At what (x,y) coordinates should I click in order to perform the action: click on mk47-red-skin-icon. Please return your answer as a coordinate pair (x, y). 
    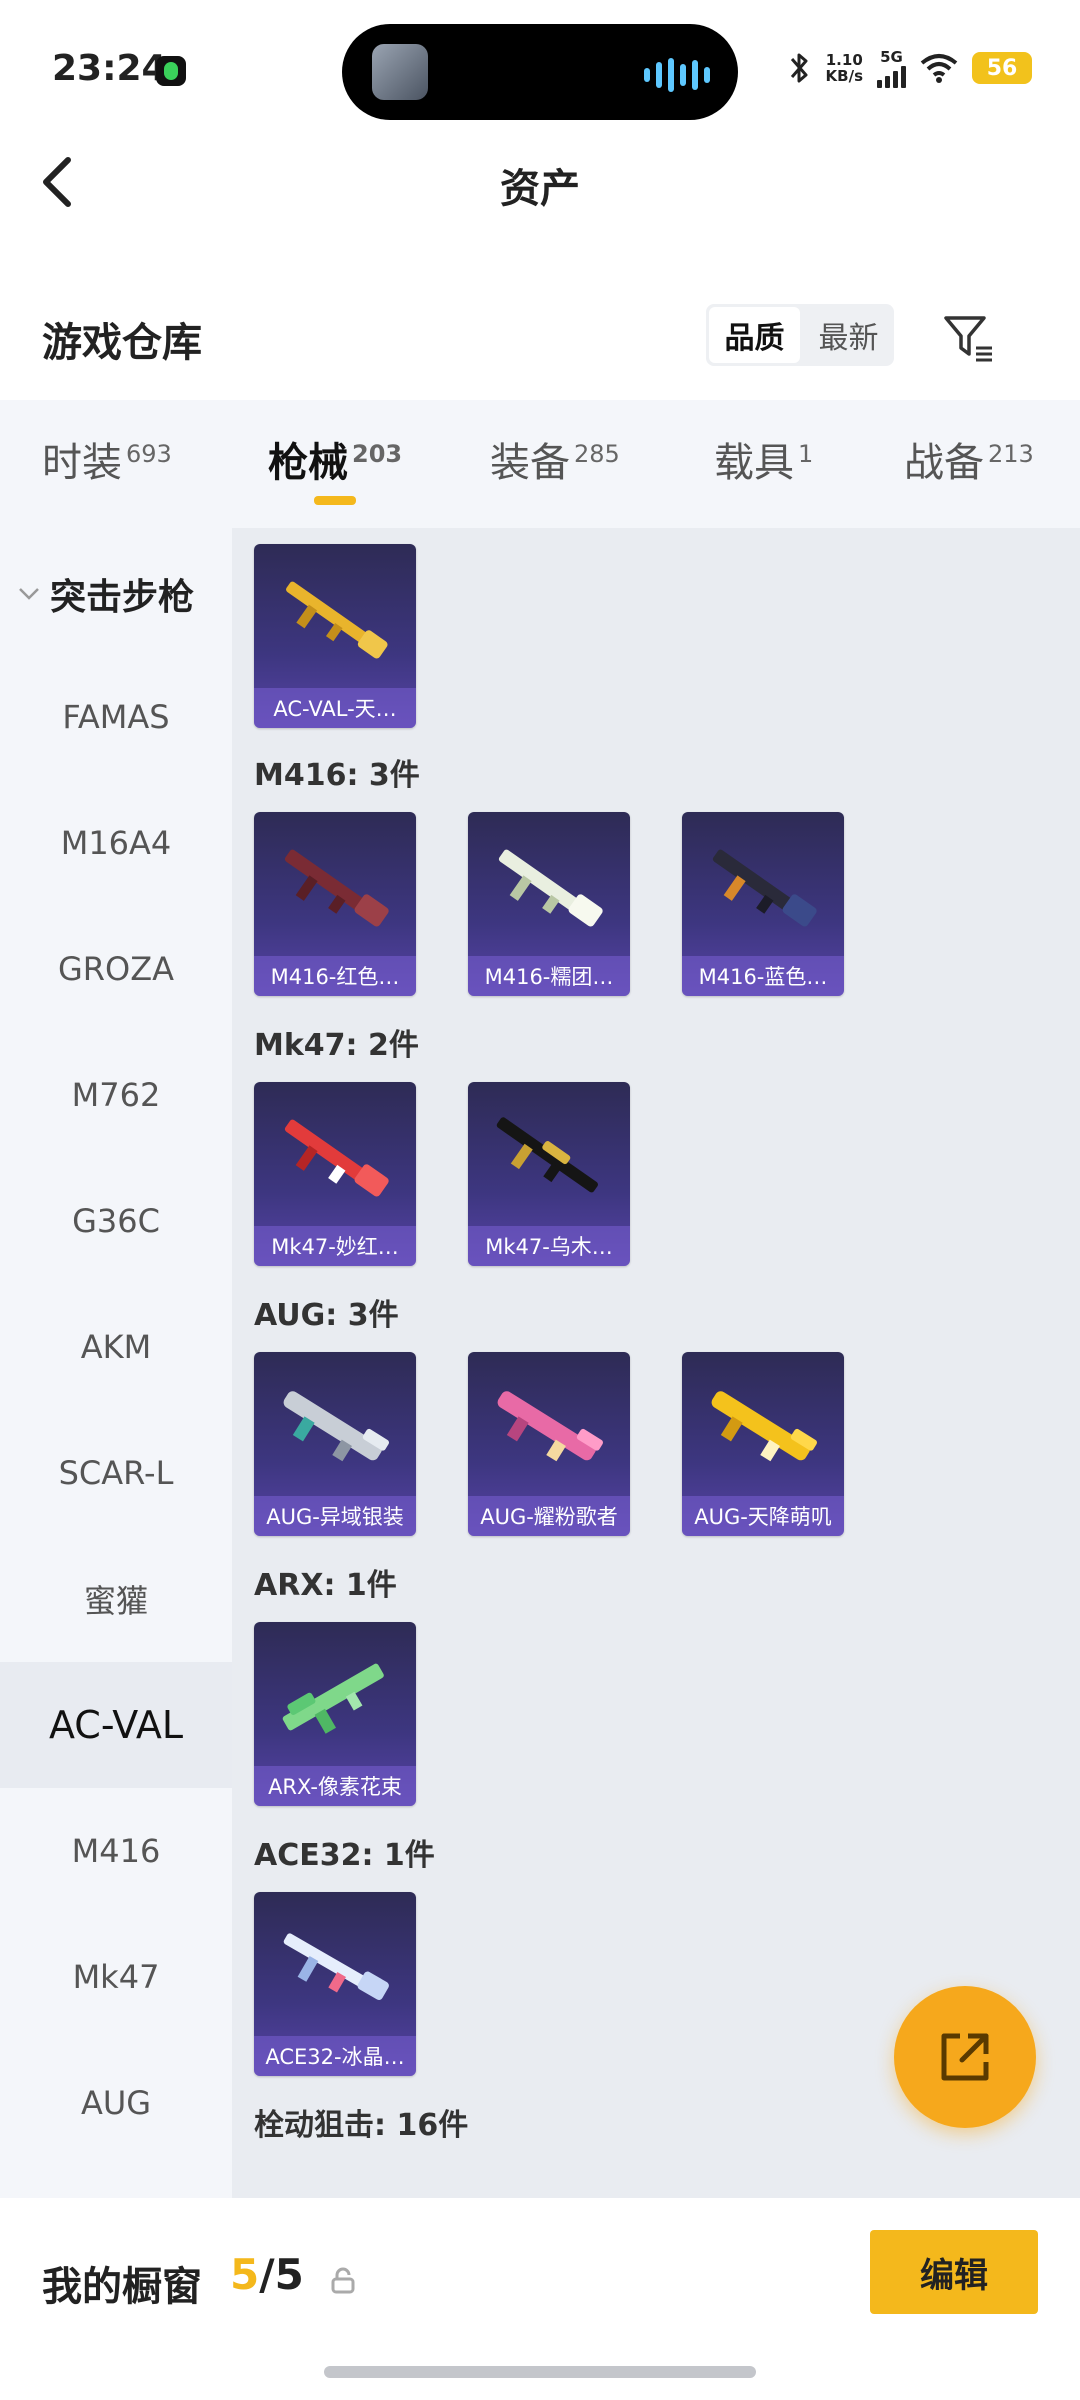
    Looking at the image, I should click on (336, 1158).